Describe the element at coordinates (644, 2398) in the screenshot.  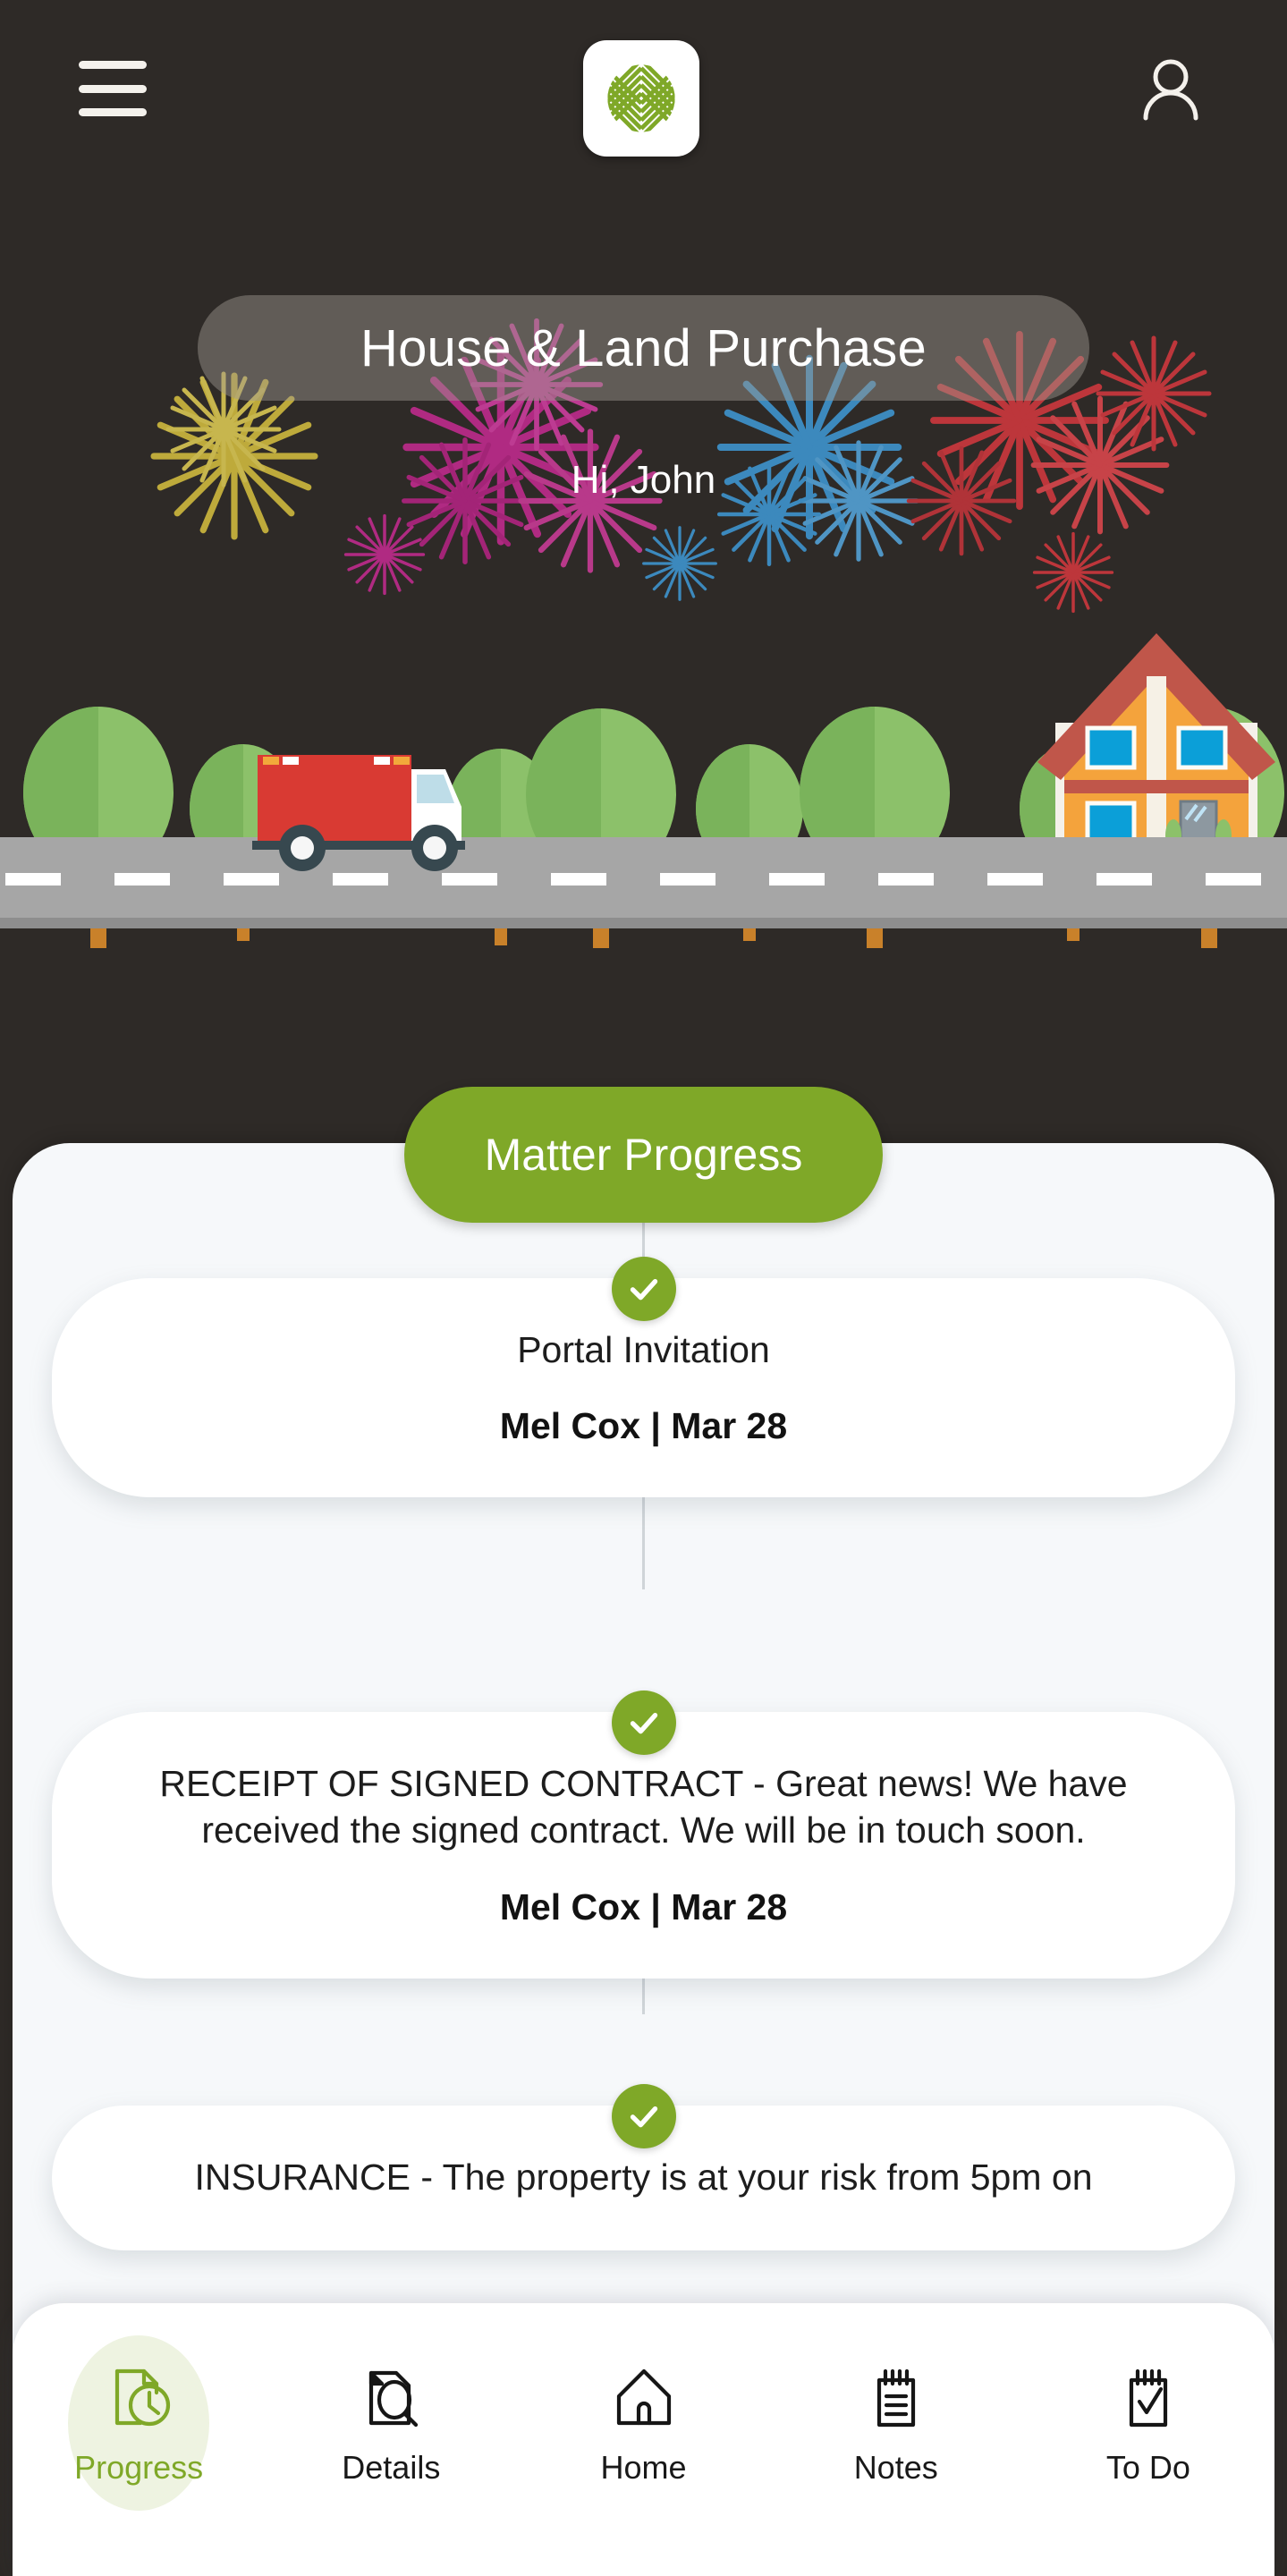
I see `home-icon` at that location.